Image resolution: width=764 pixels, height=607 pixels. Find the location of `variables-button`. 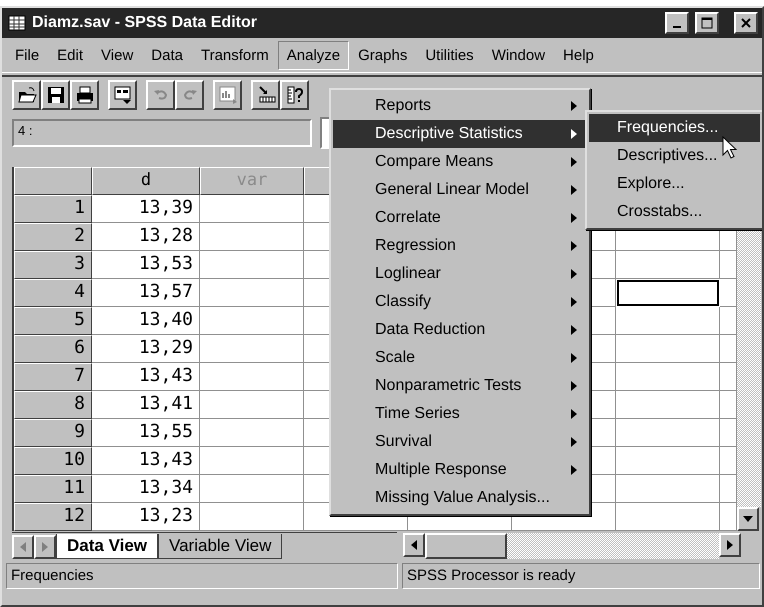

variables-button is located at coordinates (294, 95).